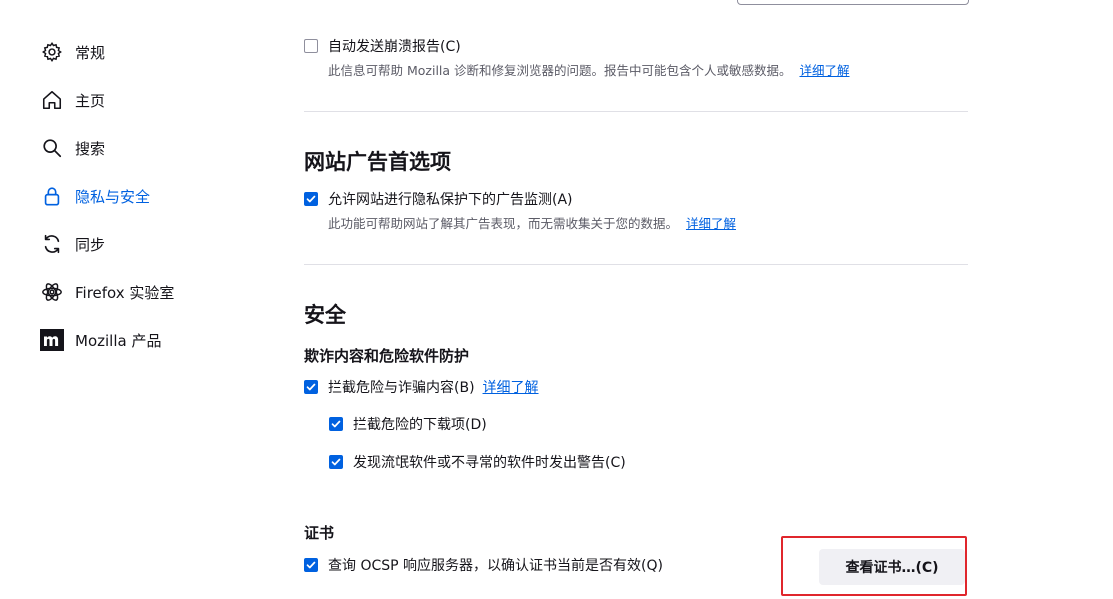 Image resolution: width=1113 pixels, height=599 pixels. What do you see at coordinates (150, 148) in the screenshot?
I see `sidebar-item-search: 搜索` at bounding box center [150, 148].